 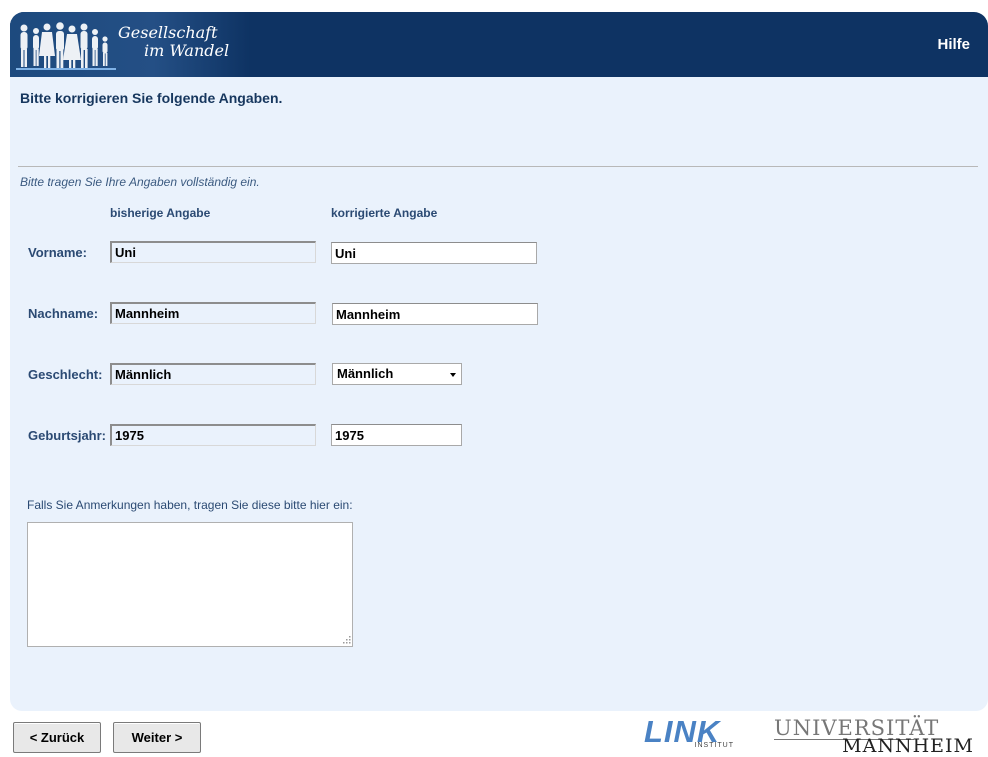 I want to click on page-heading: Bitte korrigieren Sie folgende Angaben., so click(x=151, y=98).